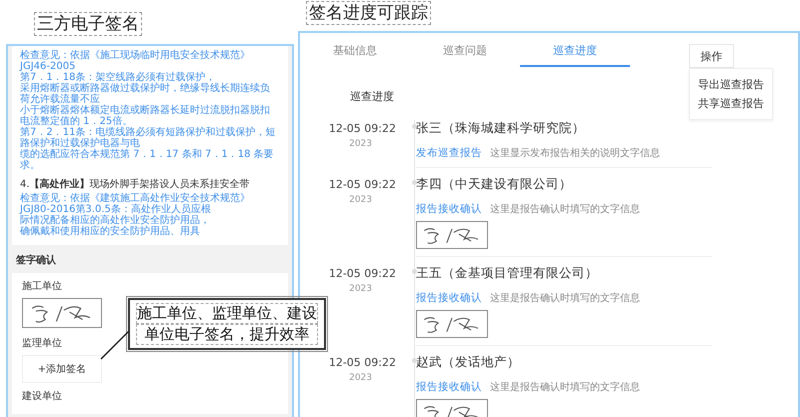 The height and width of the screenshot is (417, 800). Describe the element at coordinates (731, 103) in the screenshot. I see `menu-item: 共享巡查报告` at that location.